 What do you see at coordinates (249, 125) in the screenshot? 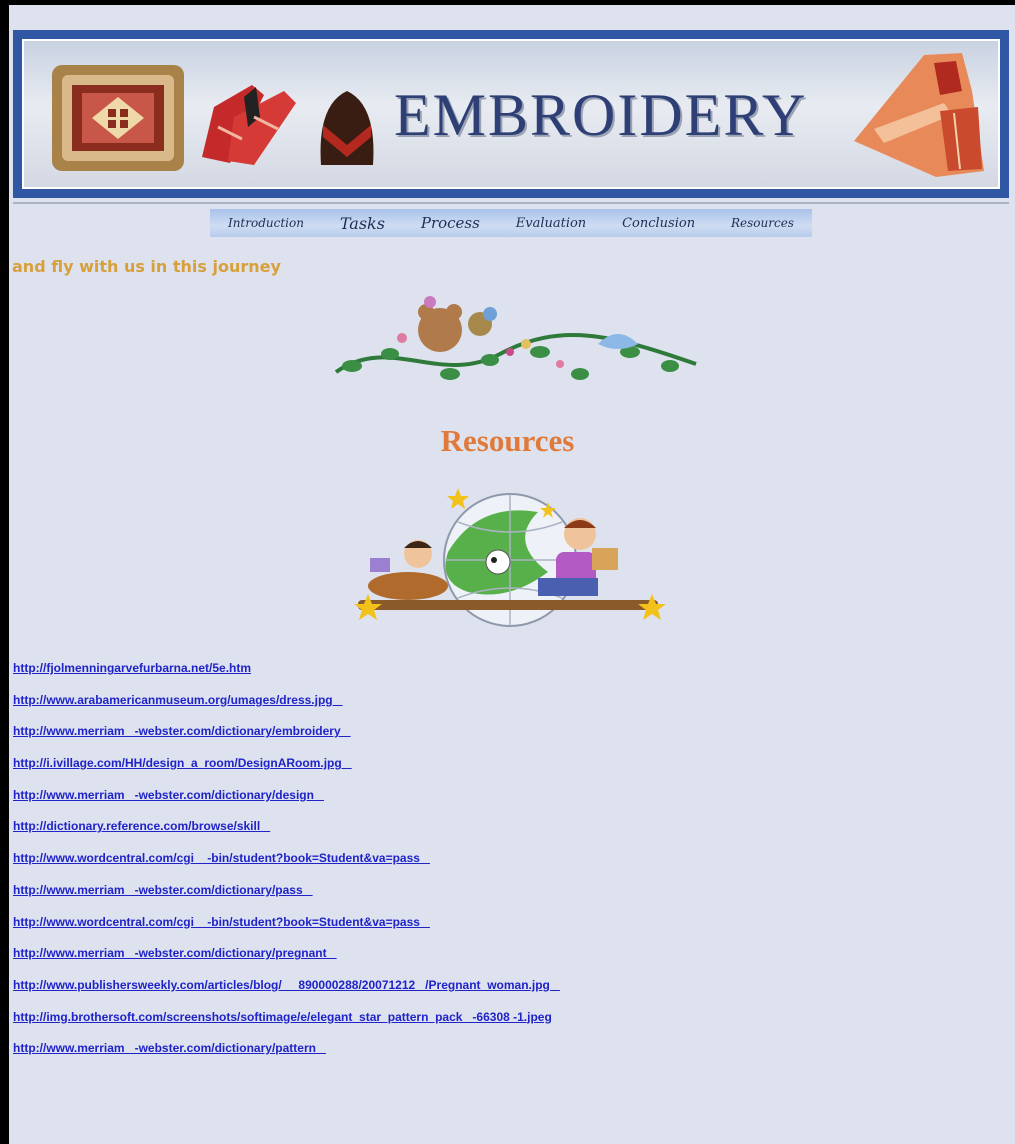
I see `red-garment-icon` at bounding box center [249, 125].